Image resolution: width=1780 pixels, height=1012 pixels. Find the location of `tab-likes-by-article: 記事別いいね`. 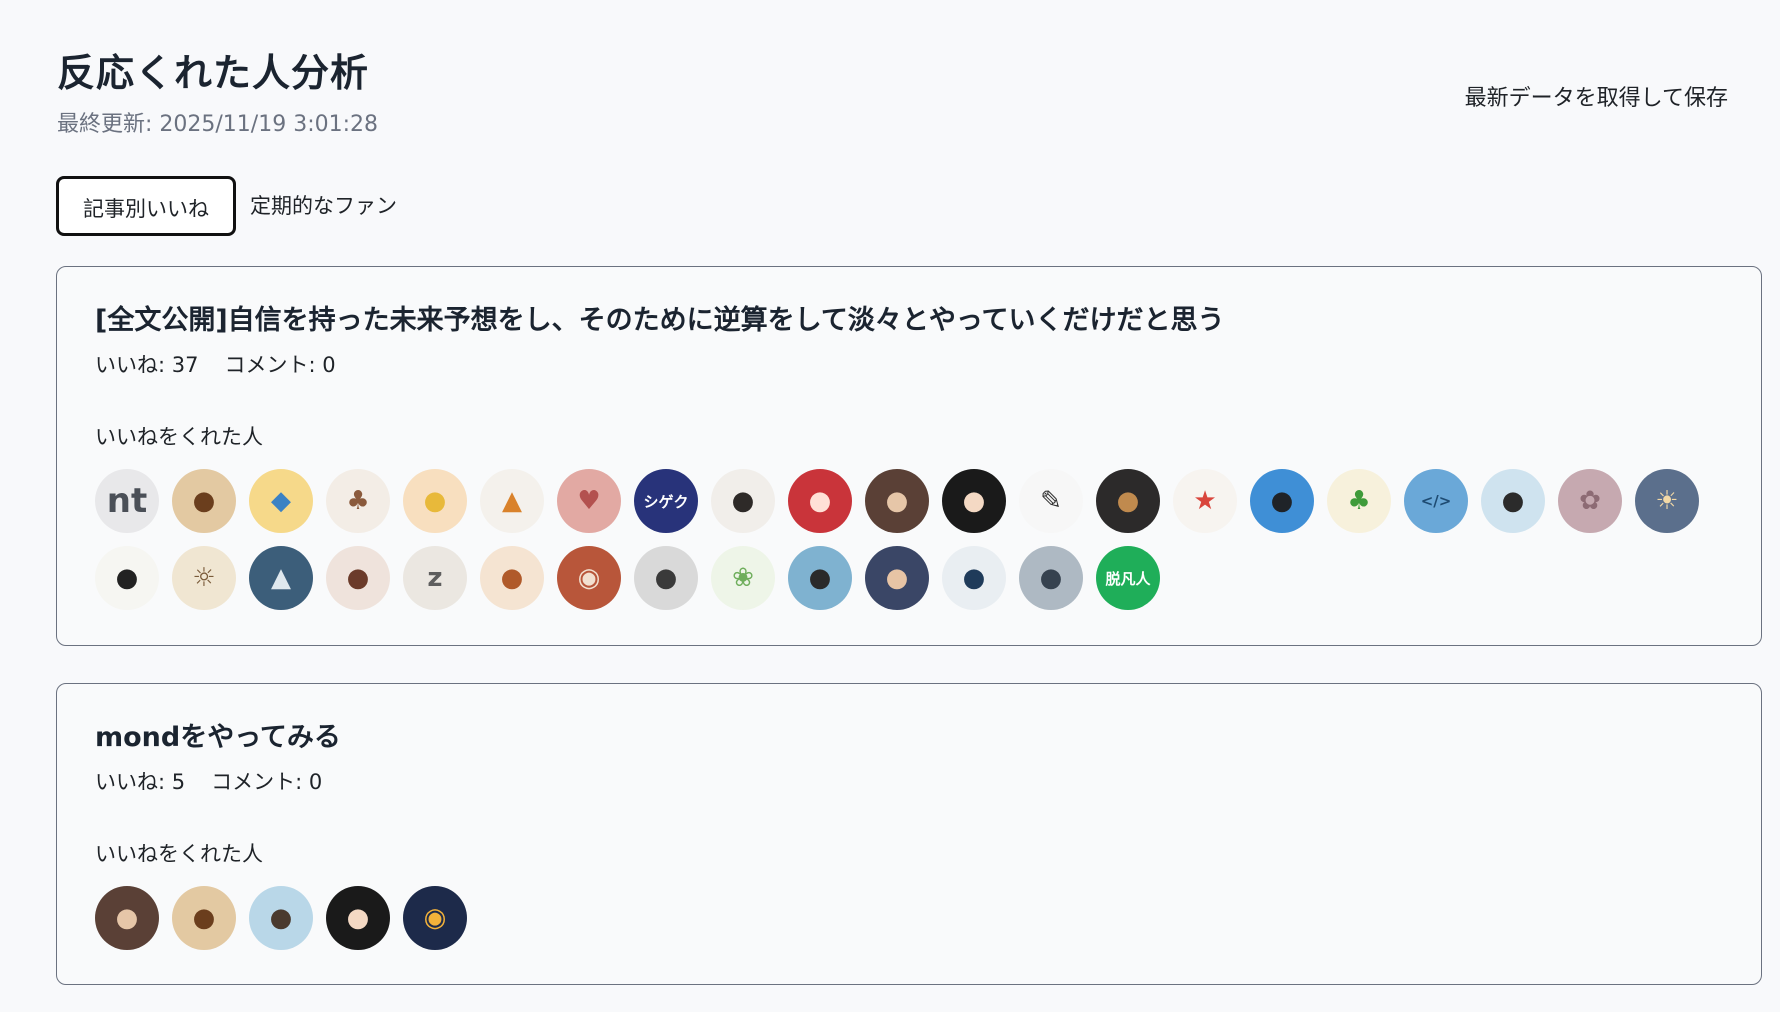

tab-likes-by-article: 記事別いいね is located at coordinates (146, 206).